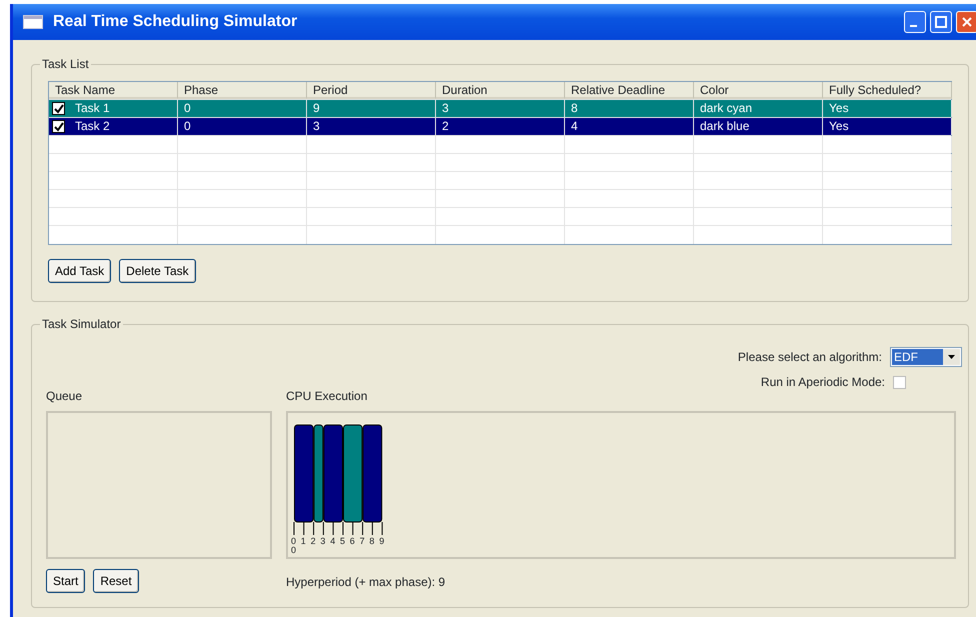 The image size is (976, 617). What do you see at coordinates (313, 541) in the screenshot?
I see `tick-label: 2` at bounding box center [313, 541].